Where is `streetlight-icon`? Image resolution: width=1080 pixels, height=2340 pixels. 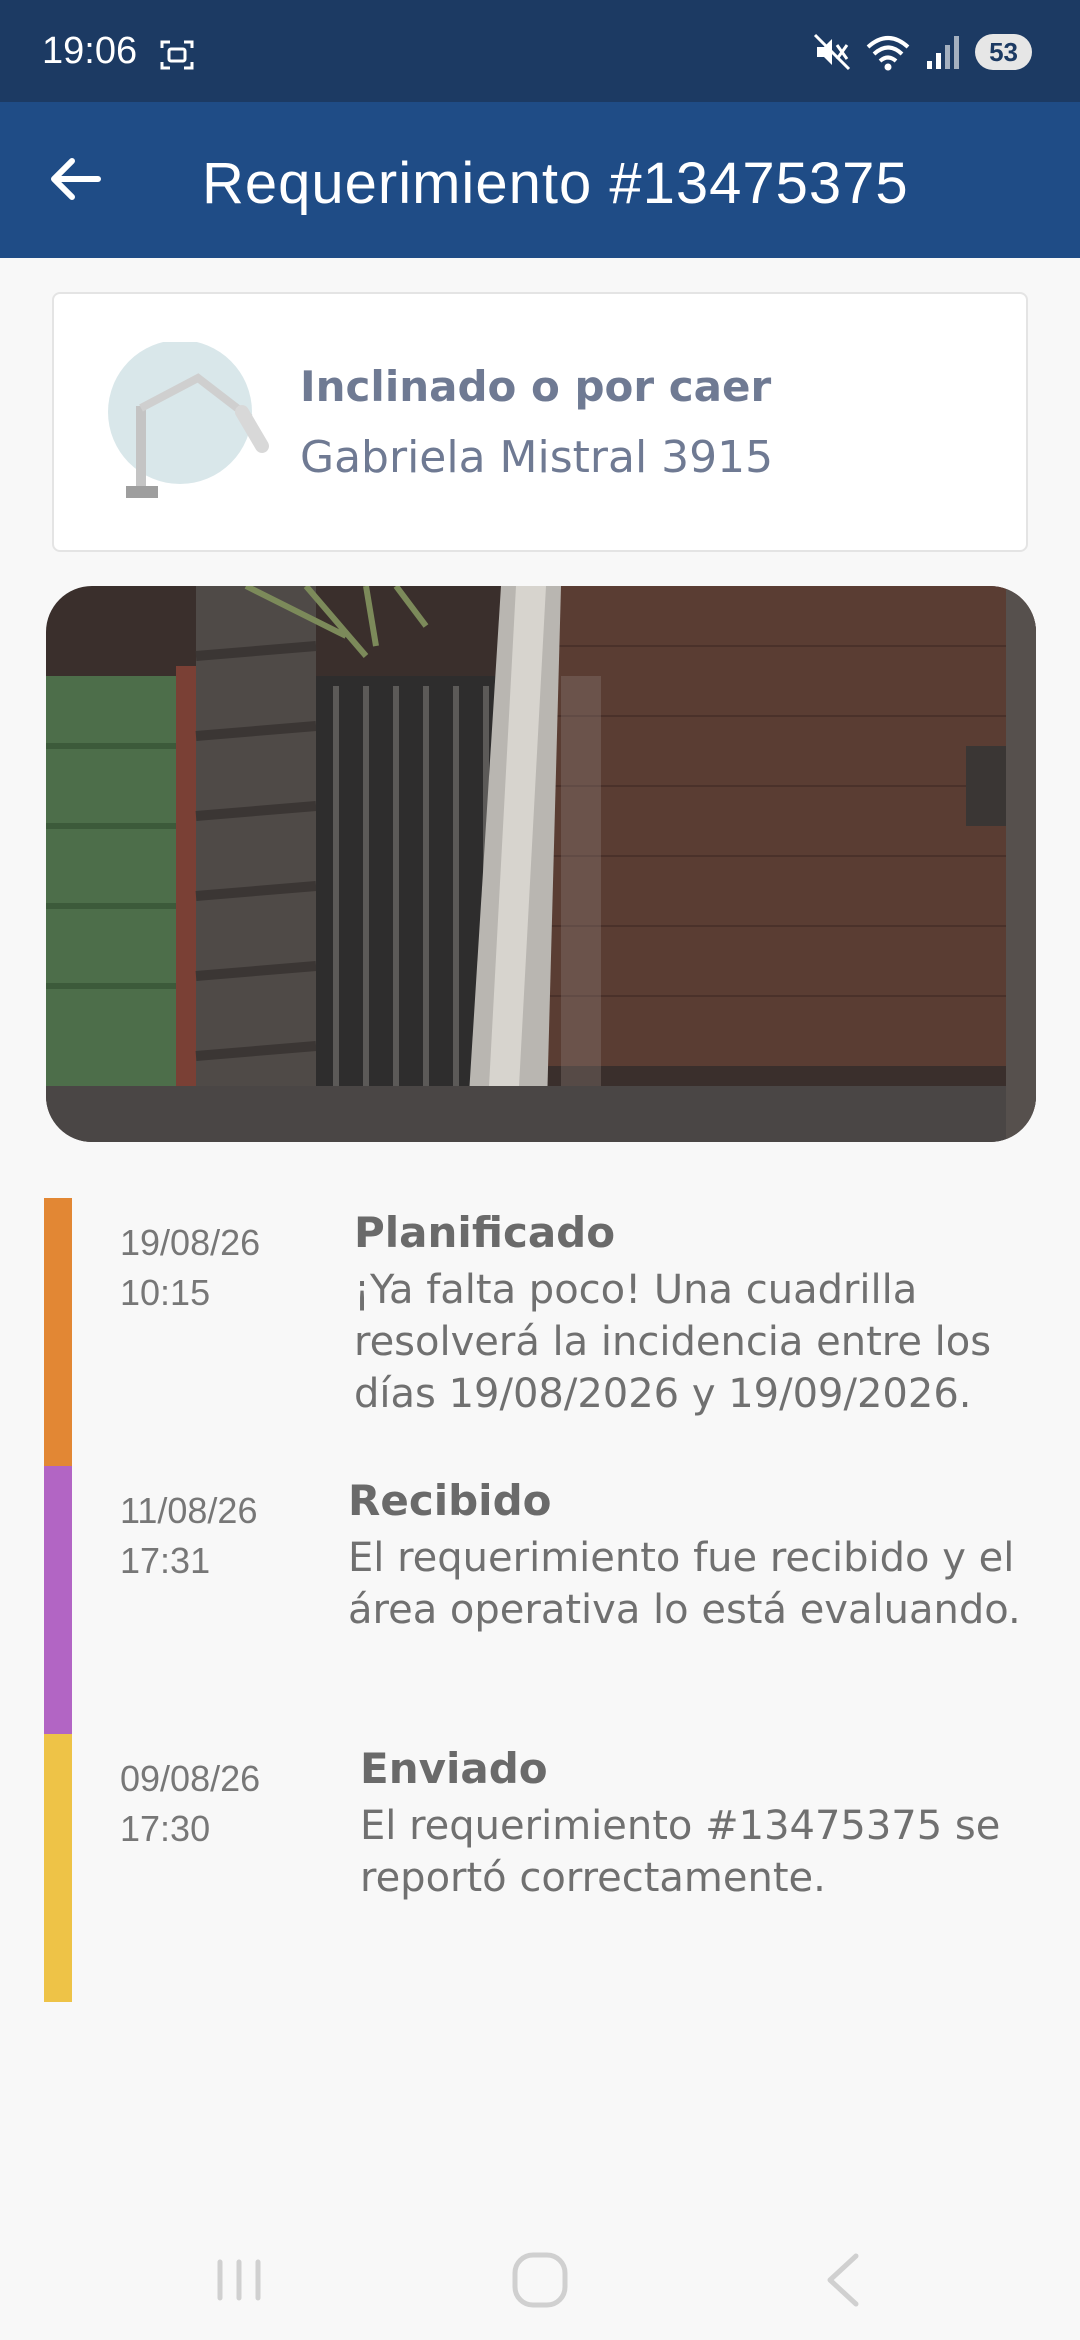 streetlight-icon is located at coordinates (188, 420).